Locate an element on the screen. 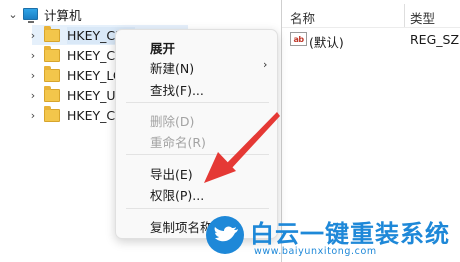 The width and height of the screenshot is (460, 262). tree-root-computer: ⌄ 计算机 is located at coordinates (46, 14).